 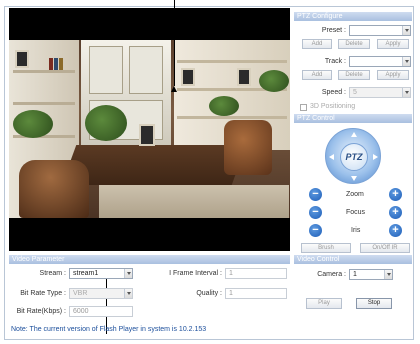 I want to click on 3d-positioning-label: 3D Positioning, so click(x=333, y=106).